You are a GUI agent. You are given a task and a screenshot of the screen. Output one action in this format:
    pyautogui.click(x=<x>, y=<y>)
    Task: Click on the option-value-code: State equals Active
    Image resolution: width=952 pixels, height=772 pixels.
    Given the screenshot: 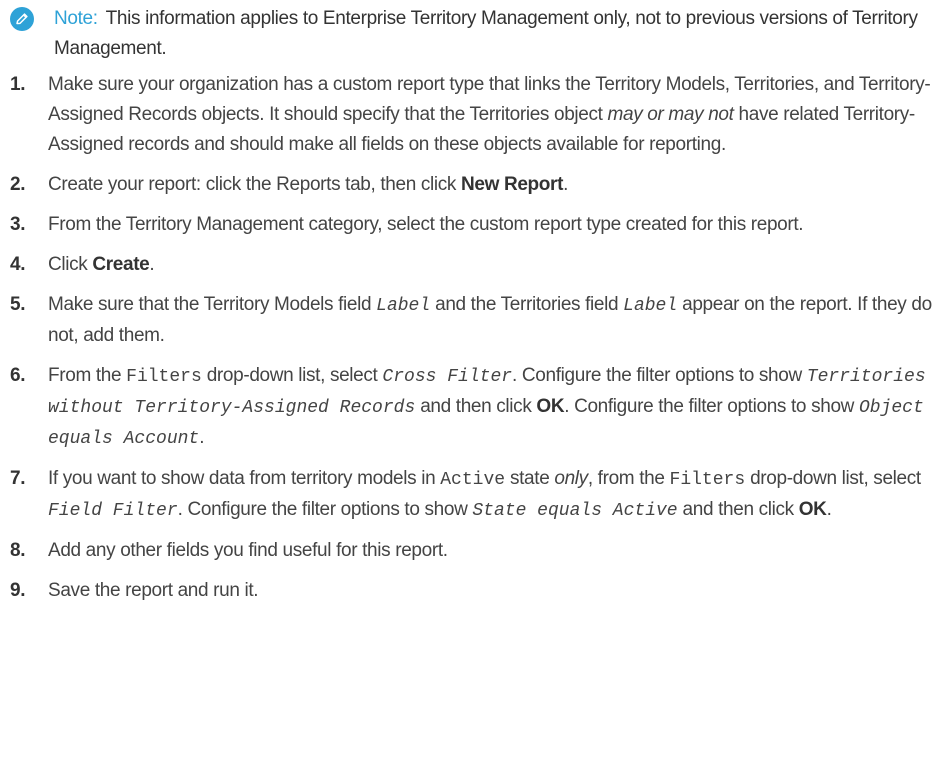 What is the action you would take?
    pyautogui.click(x=575, y=511)
    